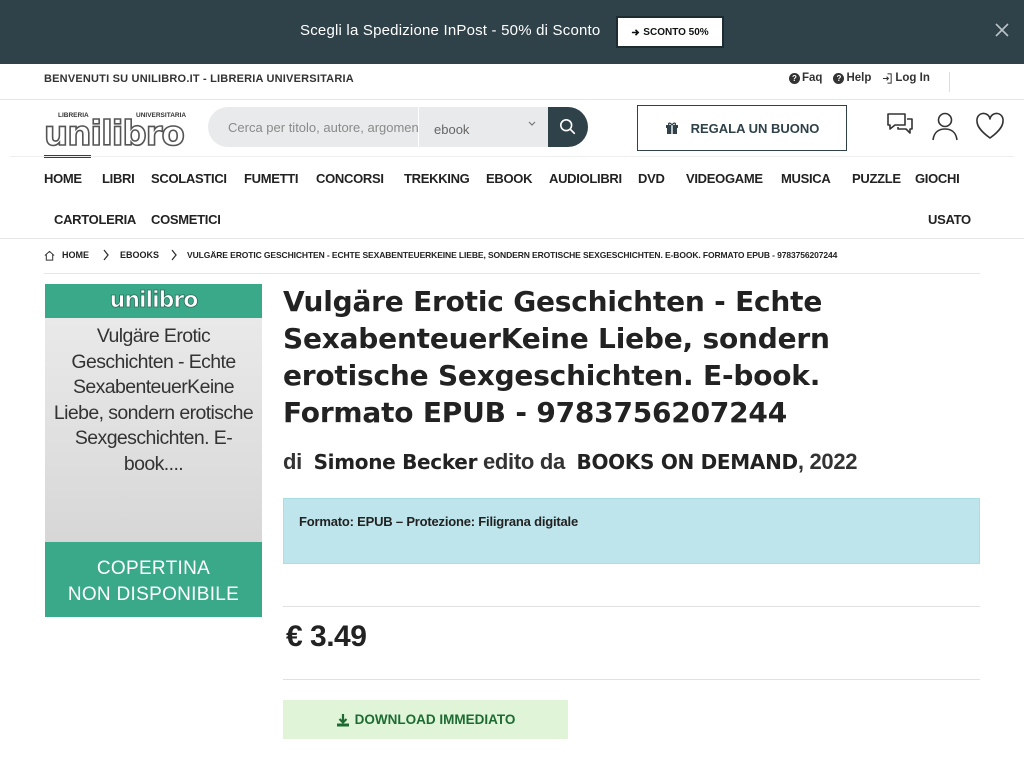 The image size is (1024, 762). Describe the element at coordinates (912, 78) in the screenshot. I see `login-label: Log In` at that location.